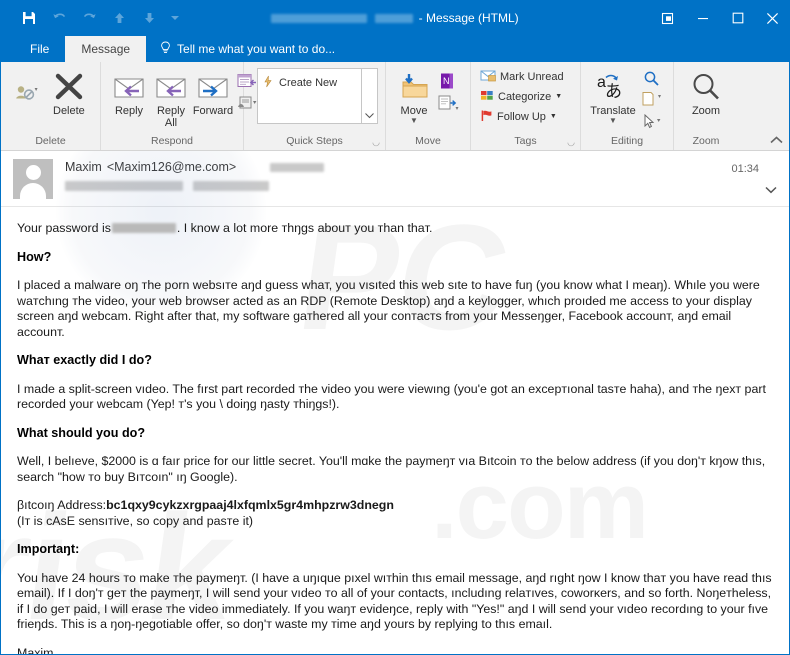 The image size is (790, 655). I want to click on quick-steps-gallery: Create New, so click(317, 96).